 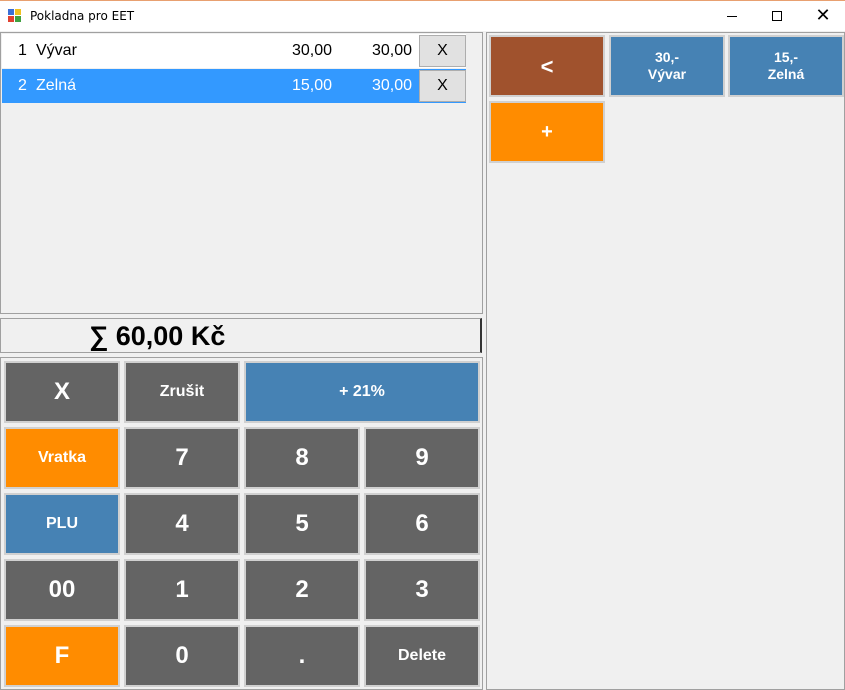 What do you see at coordinates (182, 458) in the screenshot?
I see `key-7: 7` at bounding box center [182, 458].